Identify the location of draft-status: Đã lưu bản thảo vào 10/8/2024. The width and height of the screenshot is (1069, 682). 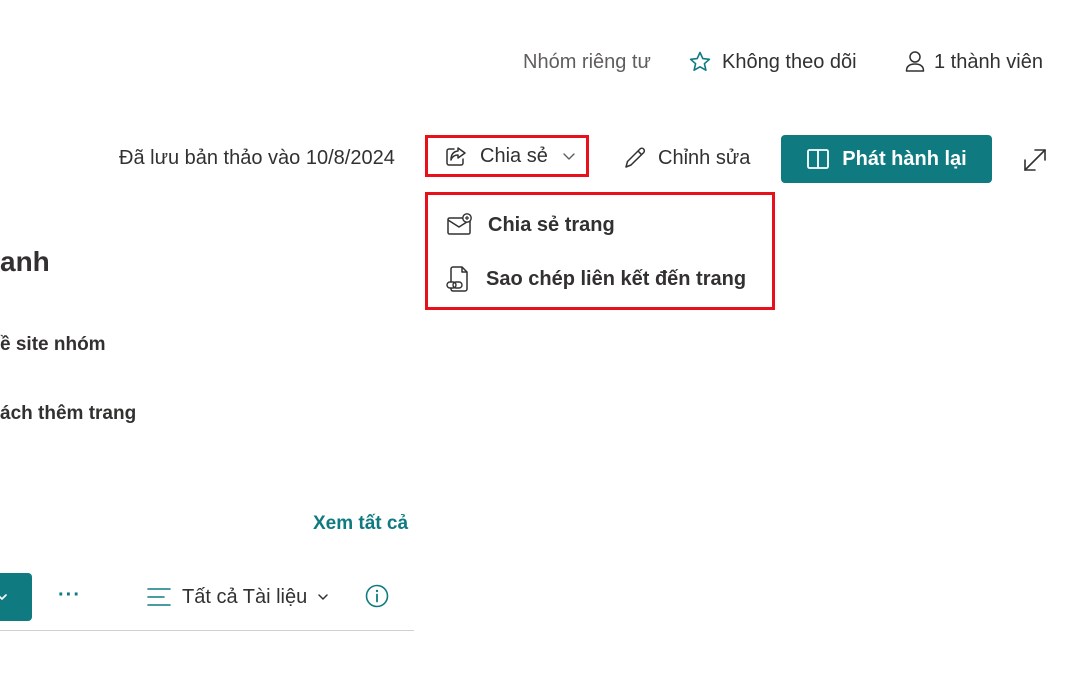
(257, 157).